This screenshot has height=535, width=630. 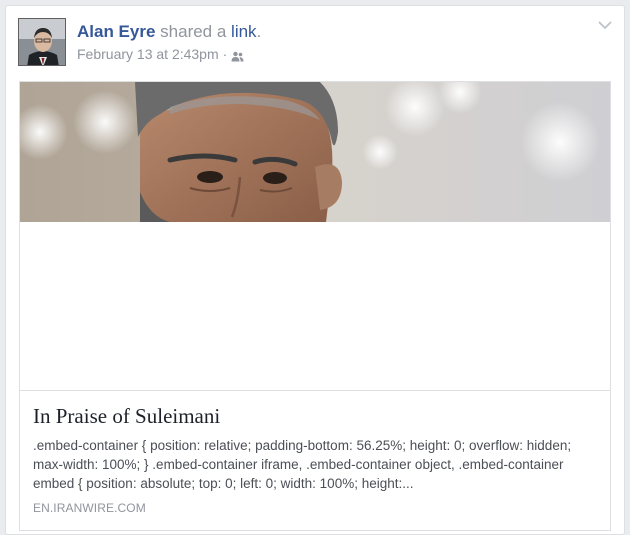 I want to click on post-author-line: Alan Eyre shared a link., so click(x=169, y=32).